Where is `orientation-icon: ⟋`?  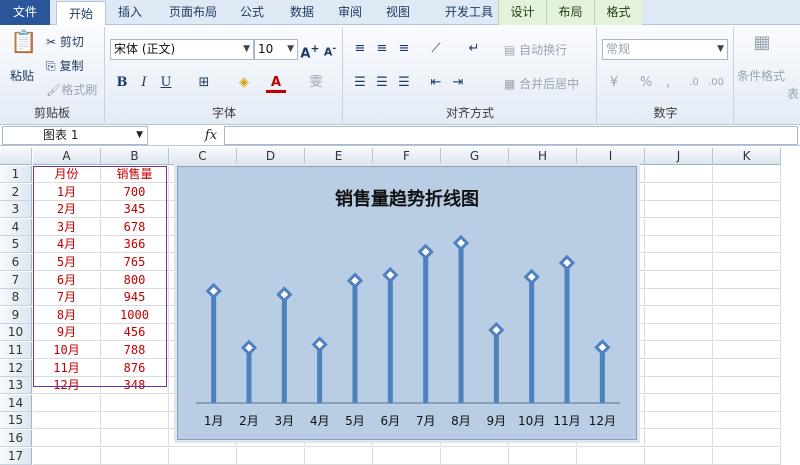 orientation-icon: ⟋ is located at coordinates (436, 49).